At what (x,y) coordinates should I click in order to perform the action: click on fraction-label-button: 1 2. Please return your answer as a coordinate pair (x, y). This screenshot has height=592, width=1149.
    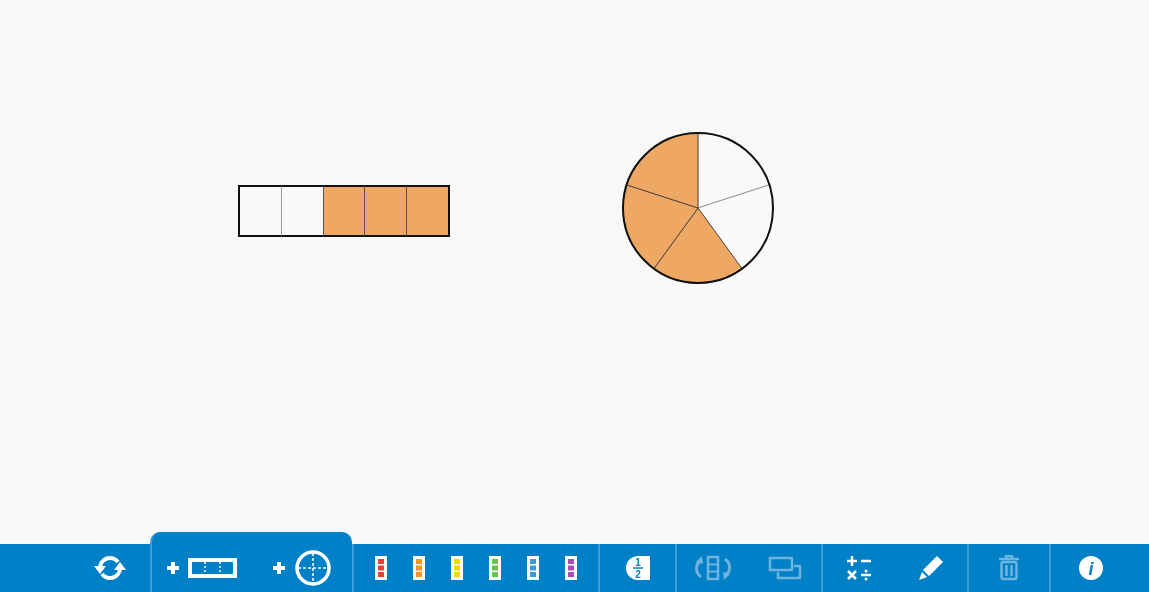
    Looking at the image, I should click on (637, 568).